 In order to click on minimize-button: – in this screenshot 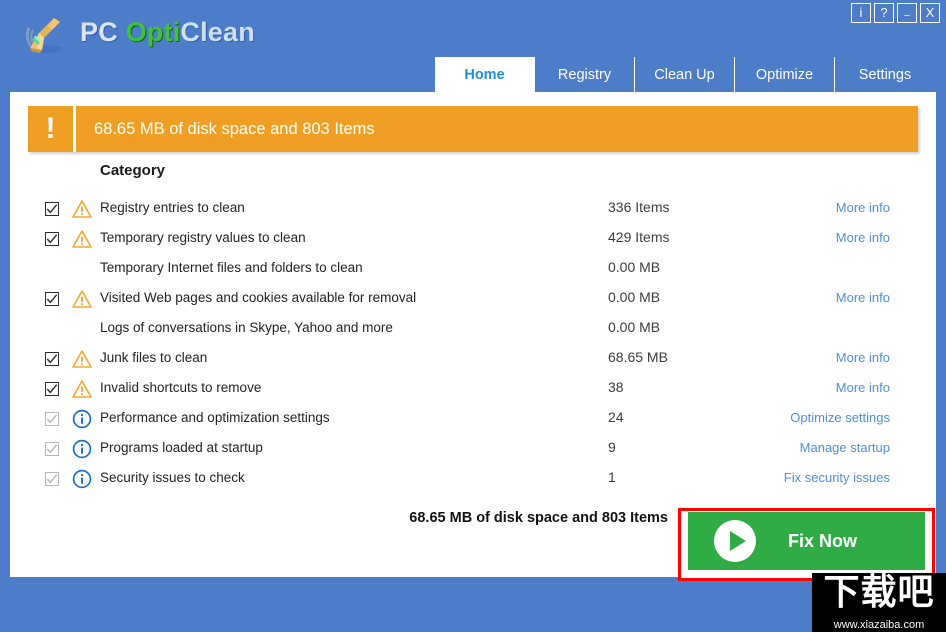, I will do `click(907, 13)`.